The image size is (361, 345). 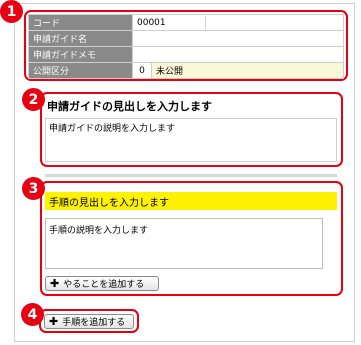 I want to click on section-divider, so click(x=191, y=175).